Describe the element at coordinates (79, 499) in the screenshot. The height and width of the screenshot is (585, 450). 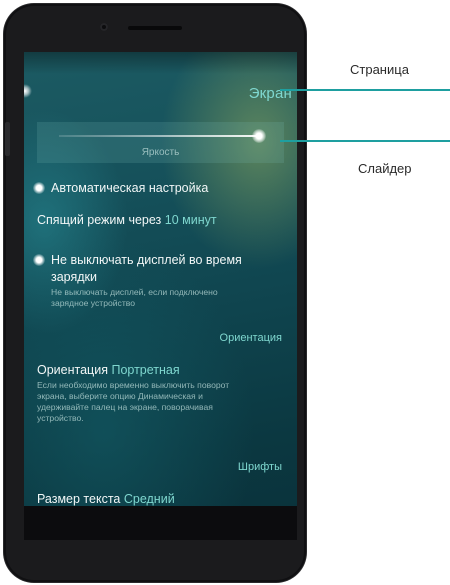
I see `text-size-label: Размер текста` at that location.